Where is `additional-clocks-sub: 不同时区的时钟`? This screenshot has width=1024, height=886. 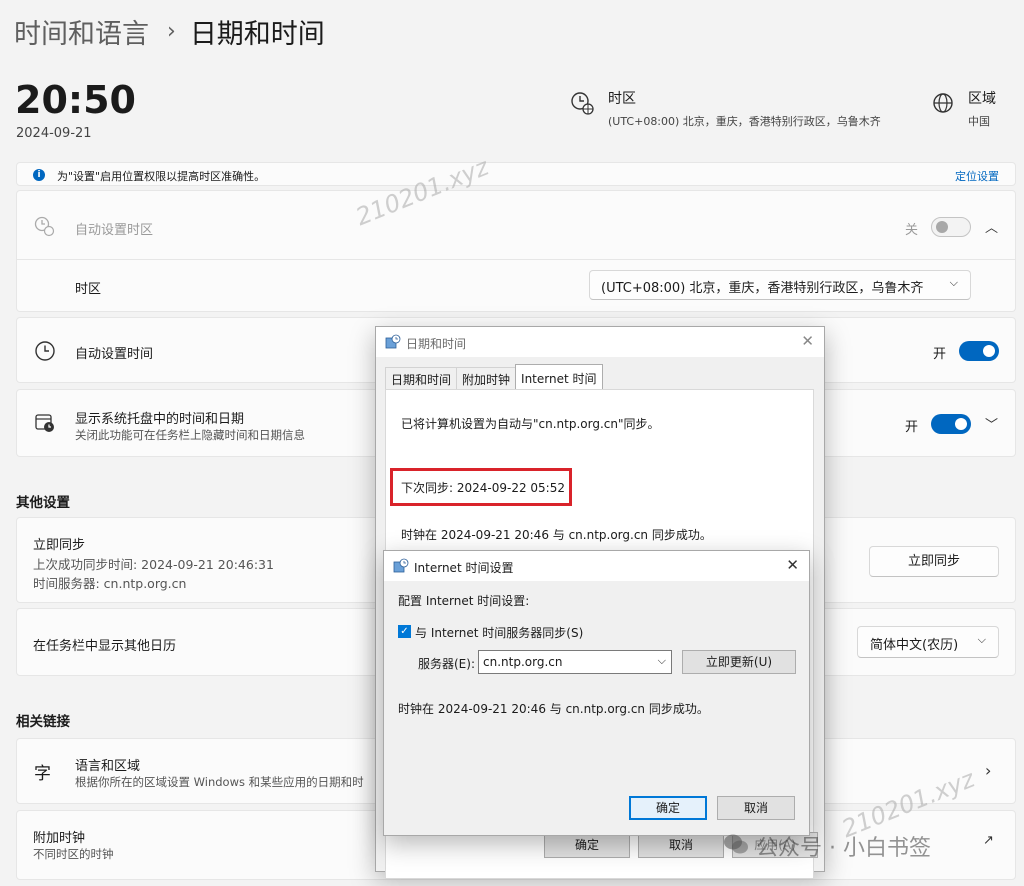
additional-clocks-sub: 不同时区的时钟 is located at coordinates (73, 854).